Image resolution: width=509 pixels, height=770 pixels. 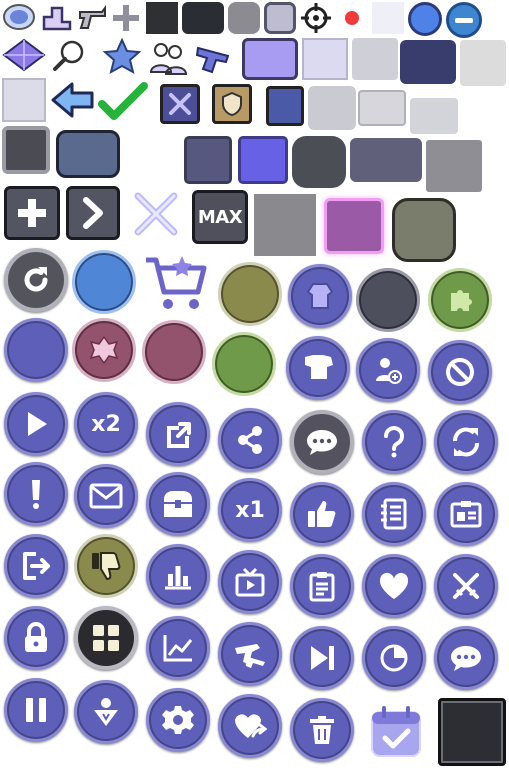 I want to click on light-gray-tile, so click(x=375, y=59).